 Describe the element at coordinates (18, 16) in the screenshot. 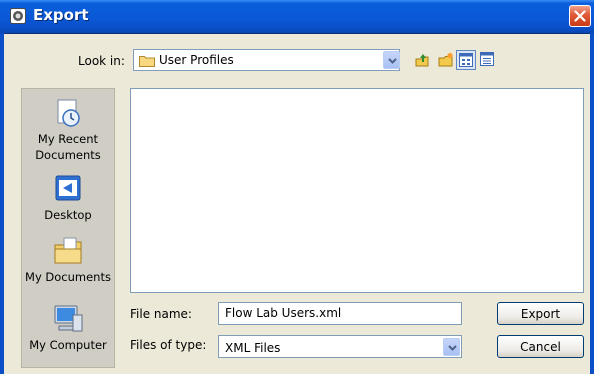

I see `app-icon` at that location.